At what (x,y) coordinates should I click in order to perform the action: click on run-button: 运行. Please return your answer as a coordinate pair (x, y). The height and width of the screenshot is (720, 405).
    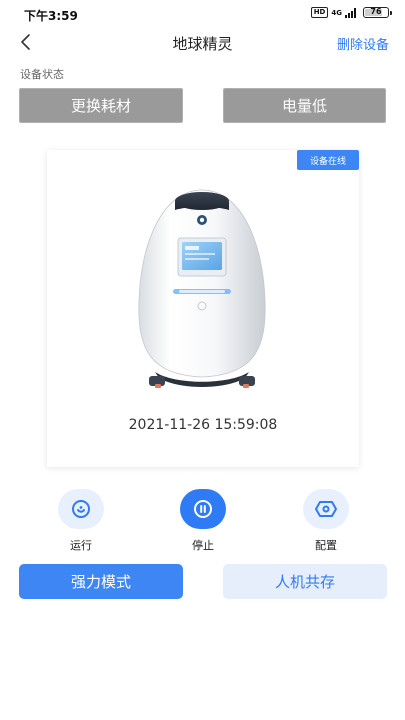
    Looking at the image, I should click on (81, 521).